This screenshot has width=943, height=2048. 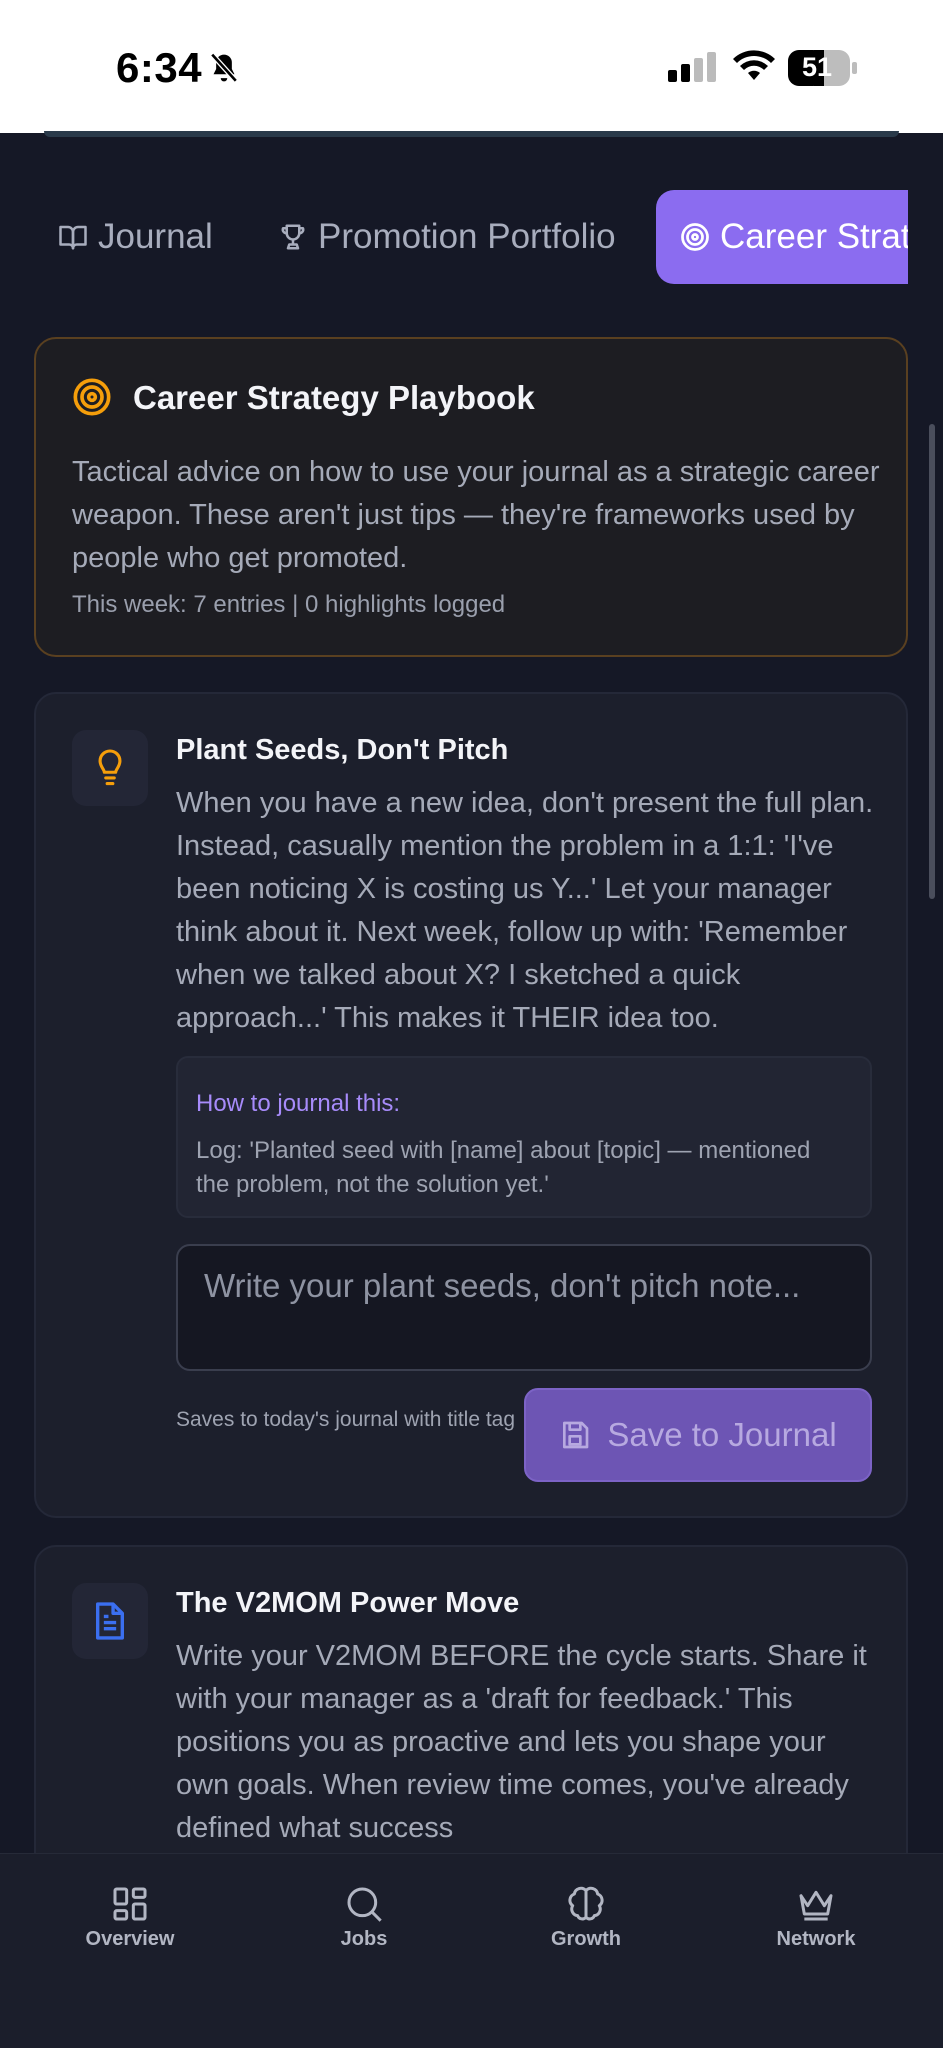 I want to click on tab-label: Career Strat, so click(x=815, y=236).